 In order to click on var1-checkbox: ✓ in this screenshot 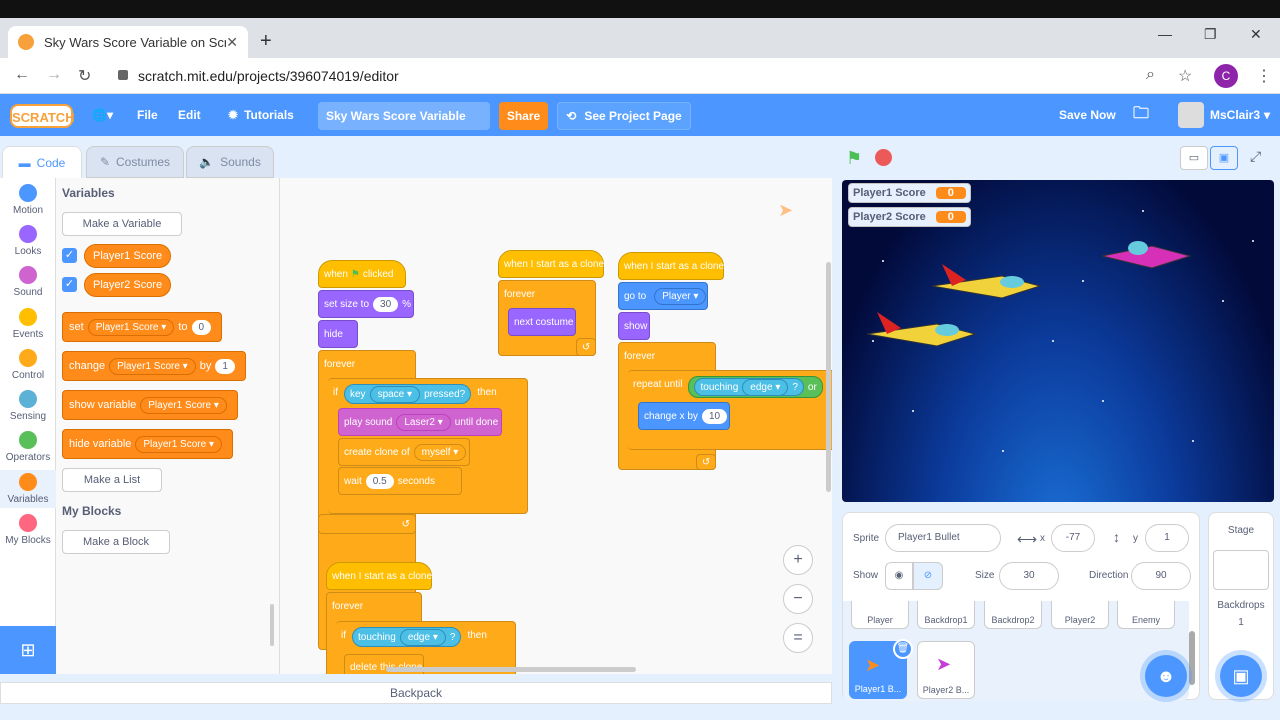, I will do `click(69, 255)`.